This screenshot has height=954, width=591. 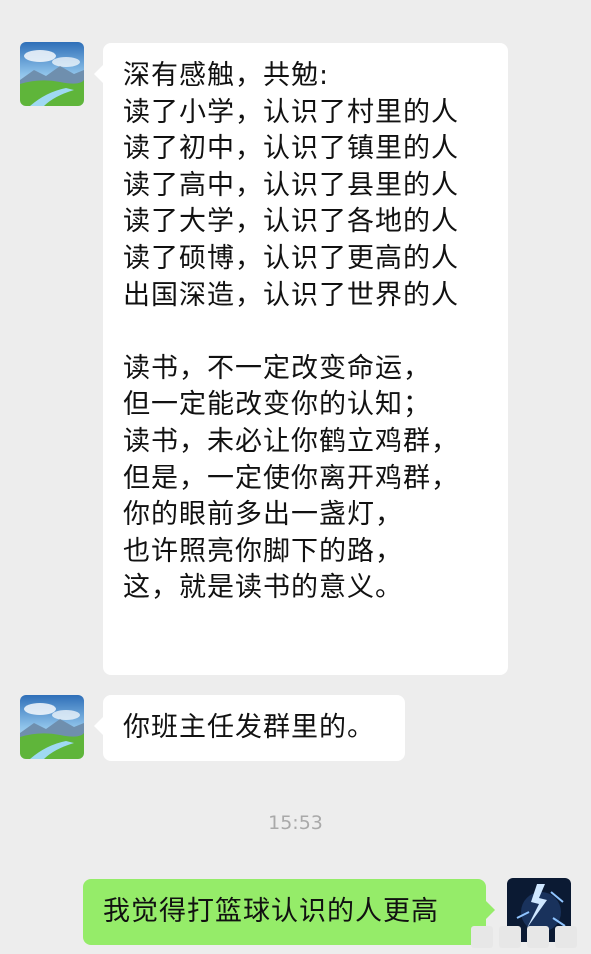 I want to click on message-line: 你的眼前多出一盏灯，, so click(x=263, y=515).